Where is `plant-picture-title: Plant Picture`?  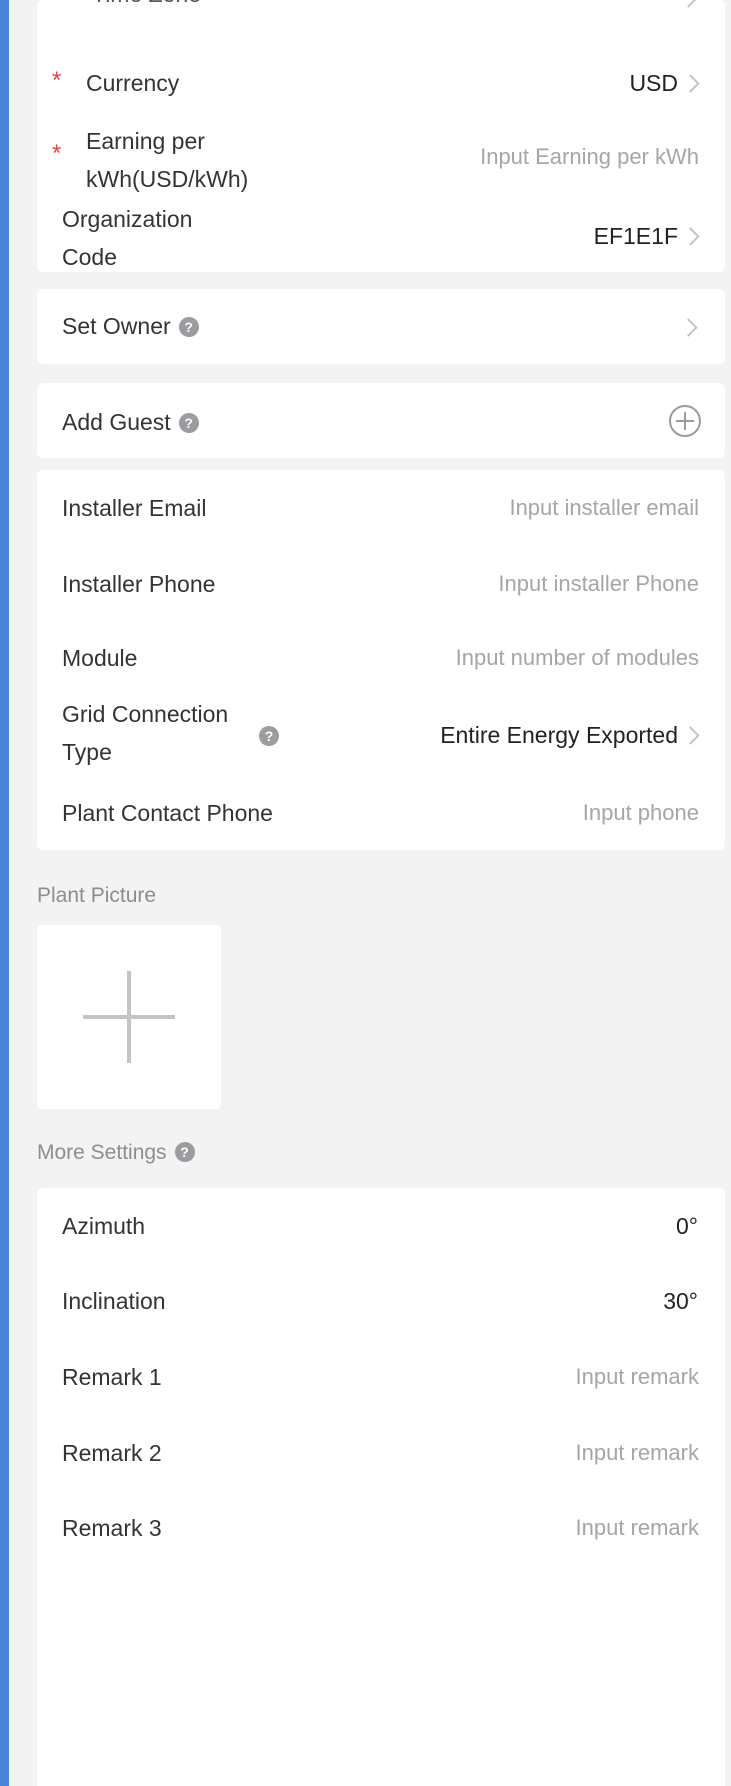
plant-picture-title: Plant Picture is located at coordinates (97, 895).